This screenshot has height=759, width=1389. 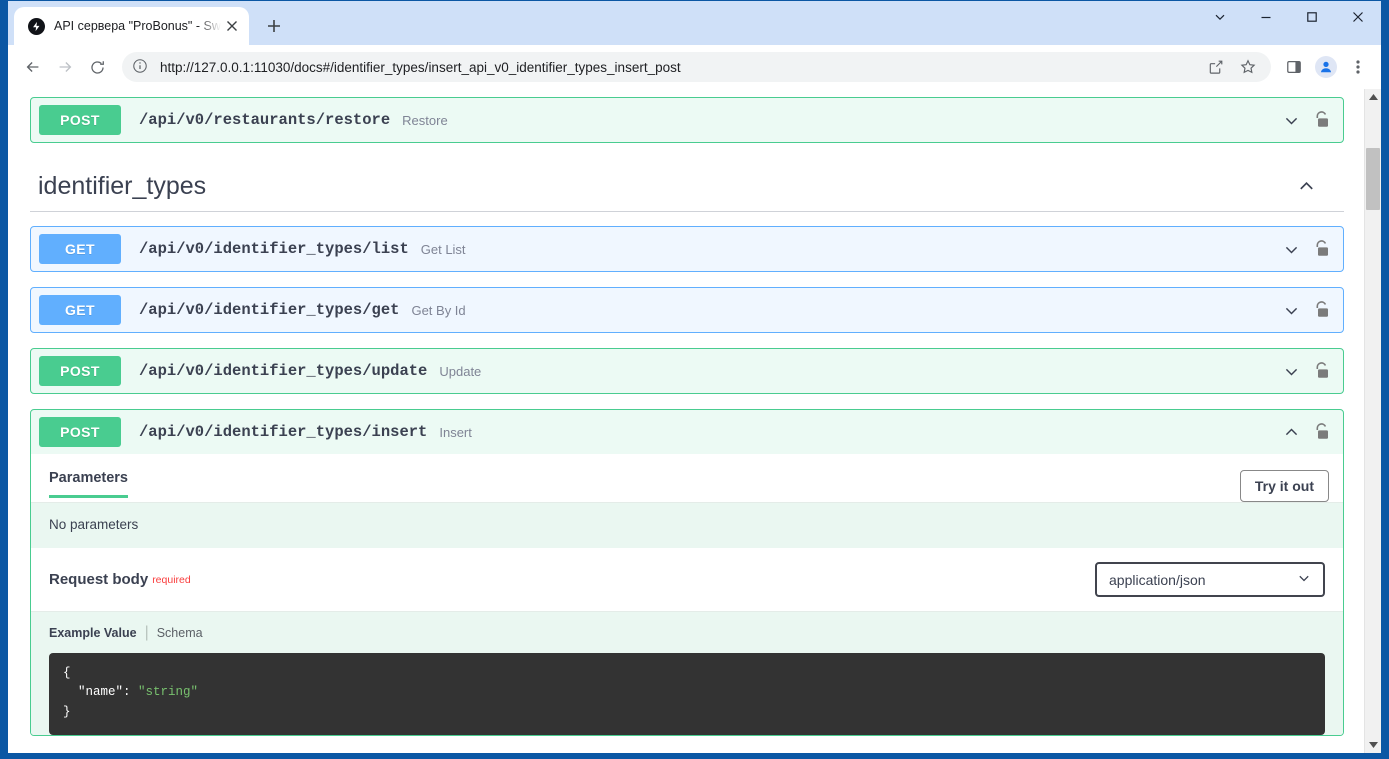 I want to click on try-it-out-button: Try it out, so click(x=1284, y=486).